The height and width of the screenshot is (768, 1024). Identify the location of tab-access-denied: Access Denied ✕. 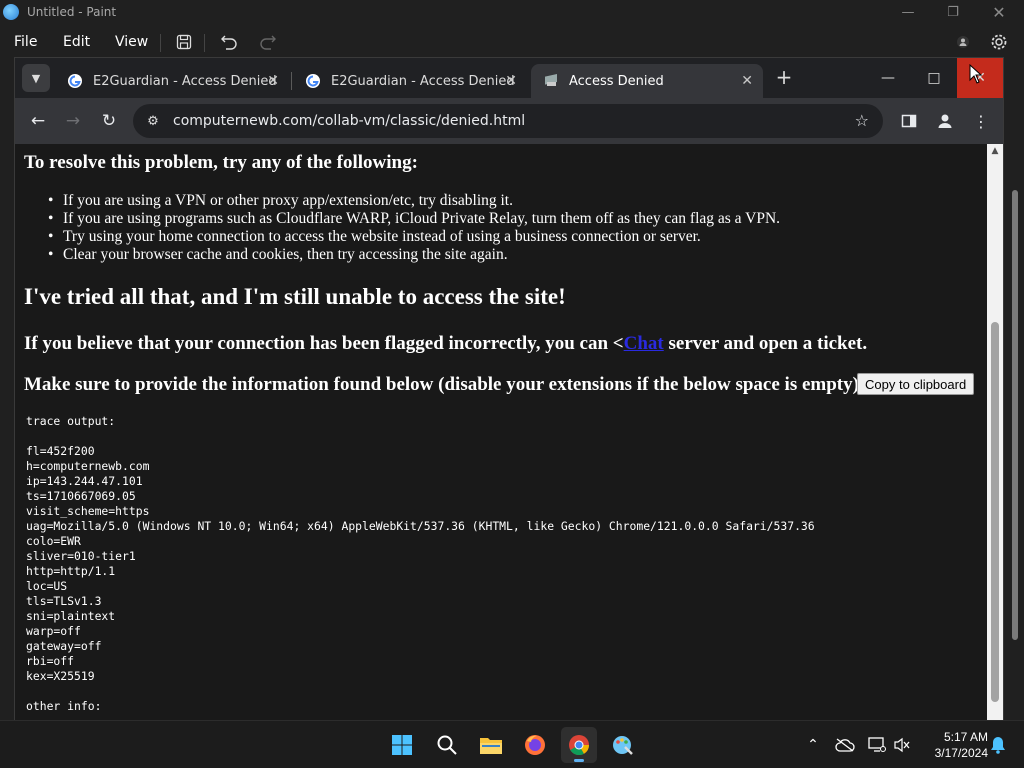
(647, 81).